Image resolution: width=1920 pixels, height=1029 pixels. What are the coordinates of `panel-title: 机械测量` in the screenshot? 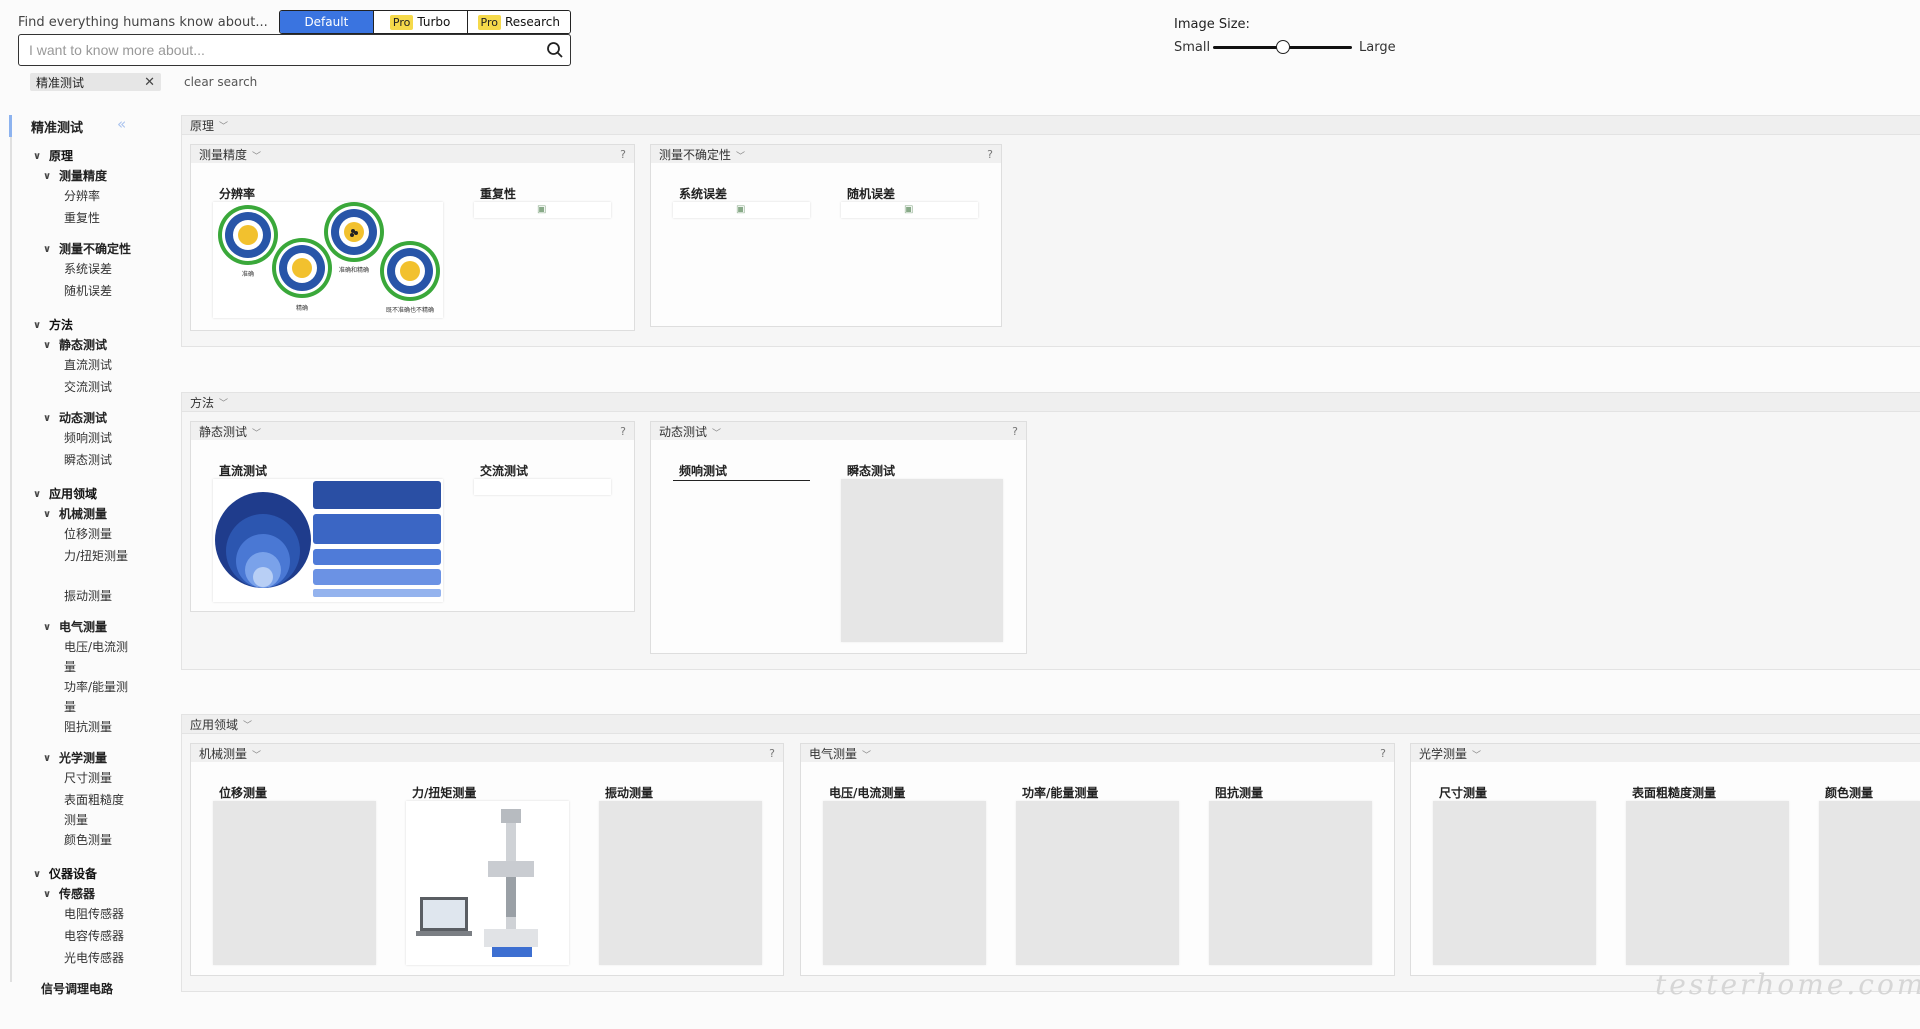 It's located at (223, 753).